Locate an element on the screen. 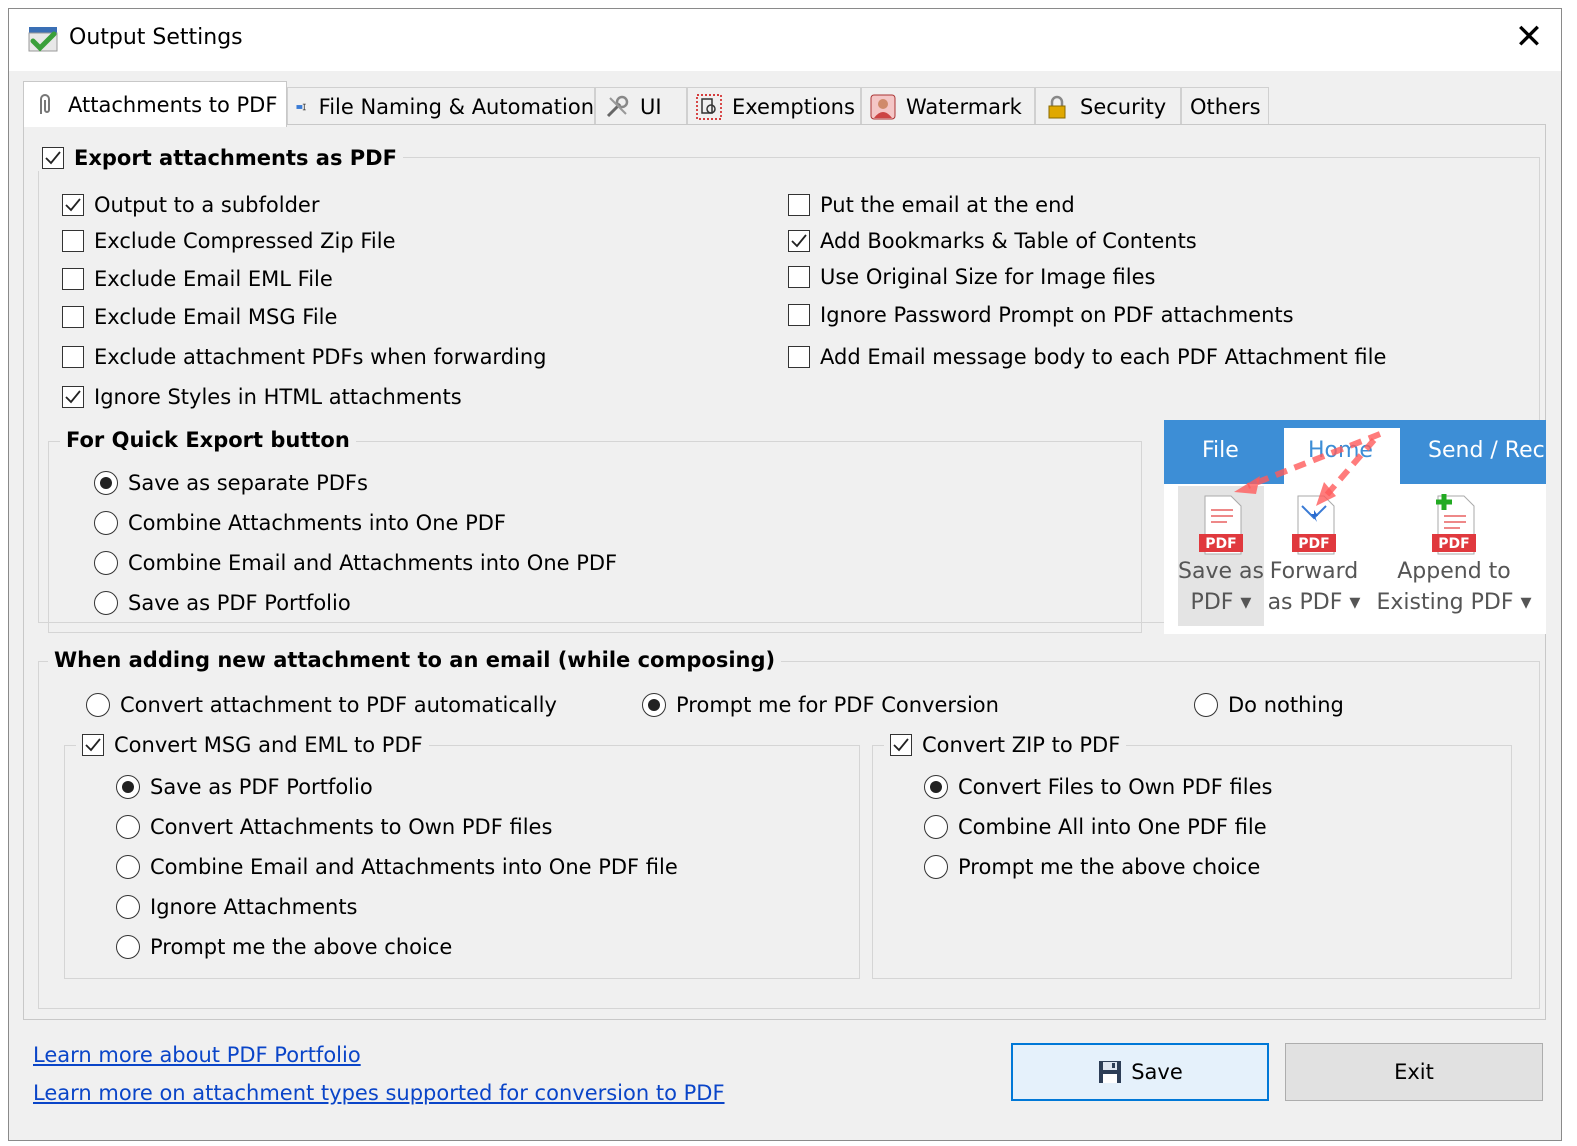 The image size is (1577, 1146). option-label: Prompt me for PDF Conversion is located at coordinates (837, 705).